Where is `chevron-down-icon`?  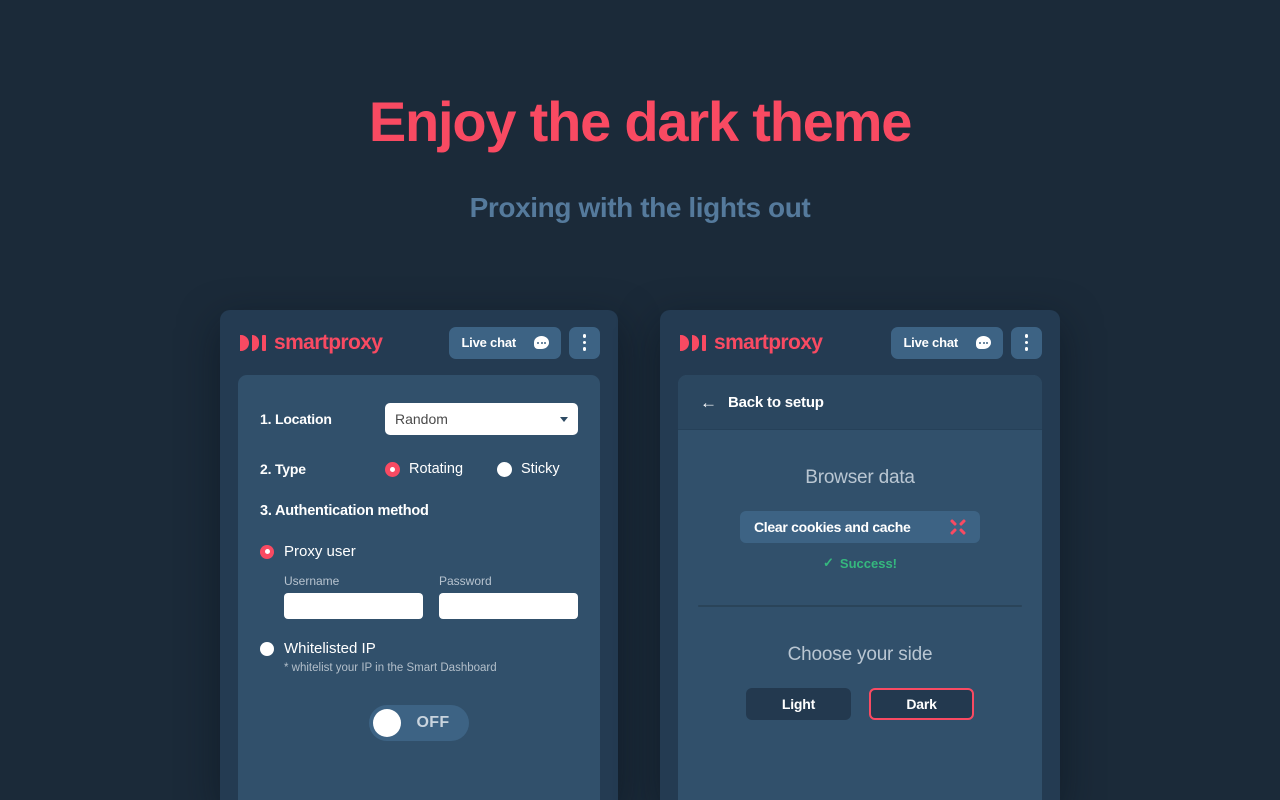
chevron-down-icon is located at coordinates (564, 419).